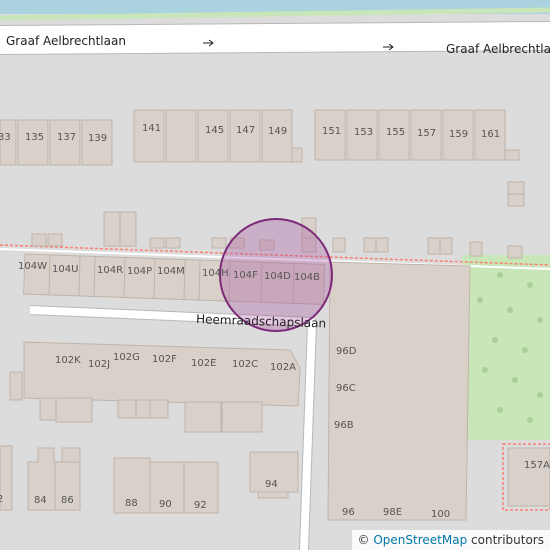 This screenshot has height=550, width=550. What do you see at coordinates (171, 271) in the screenshot?
I see `house-number: 104M` at bounding box center [171, 271].